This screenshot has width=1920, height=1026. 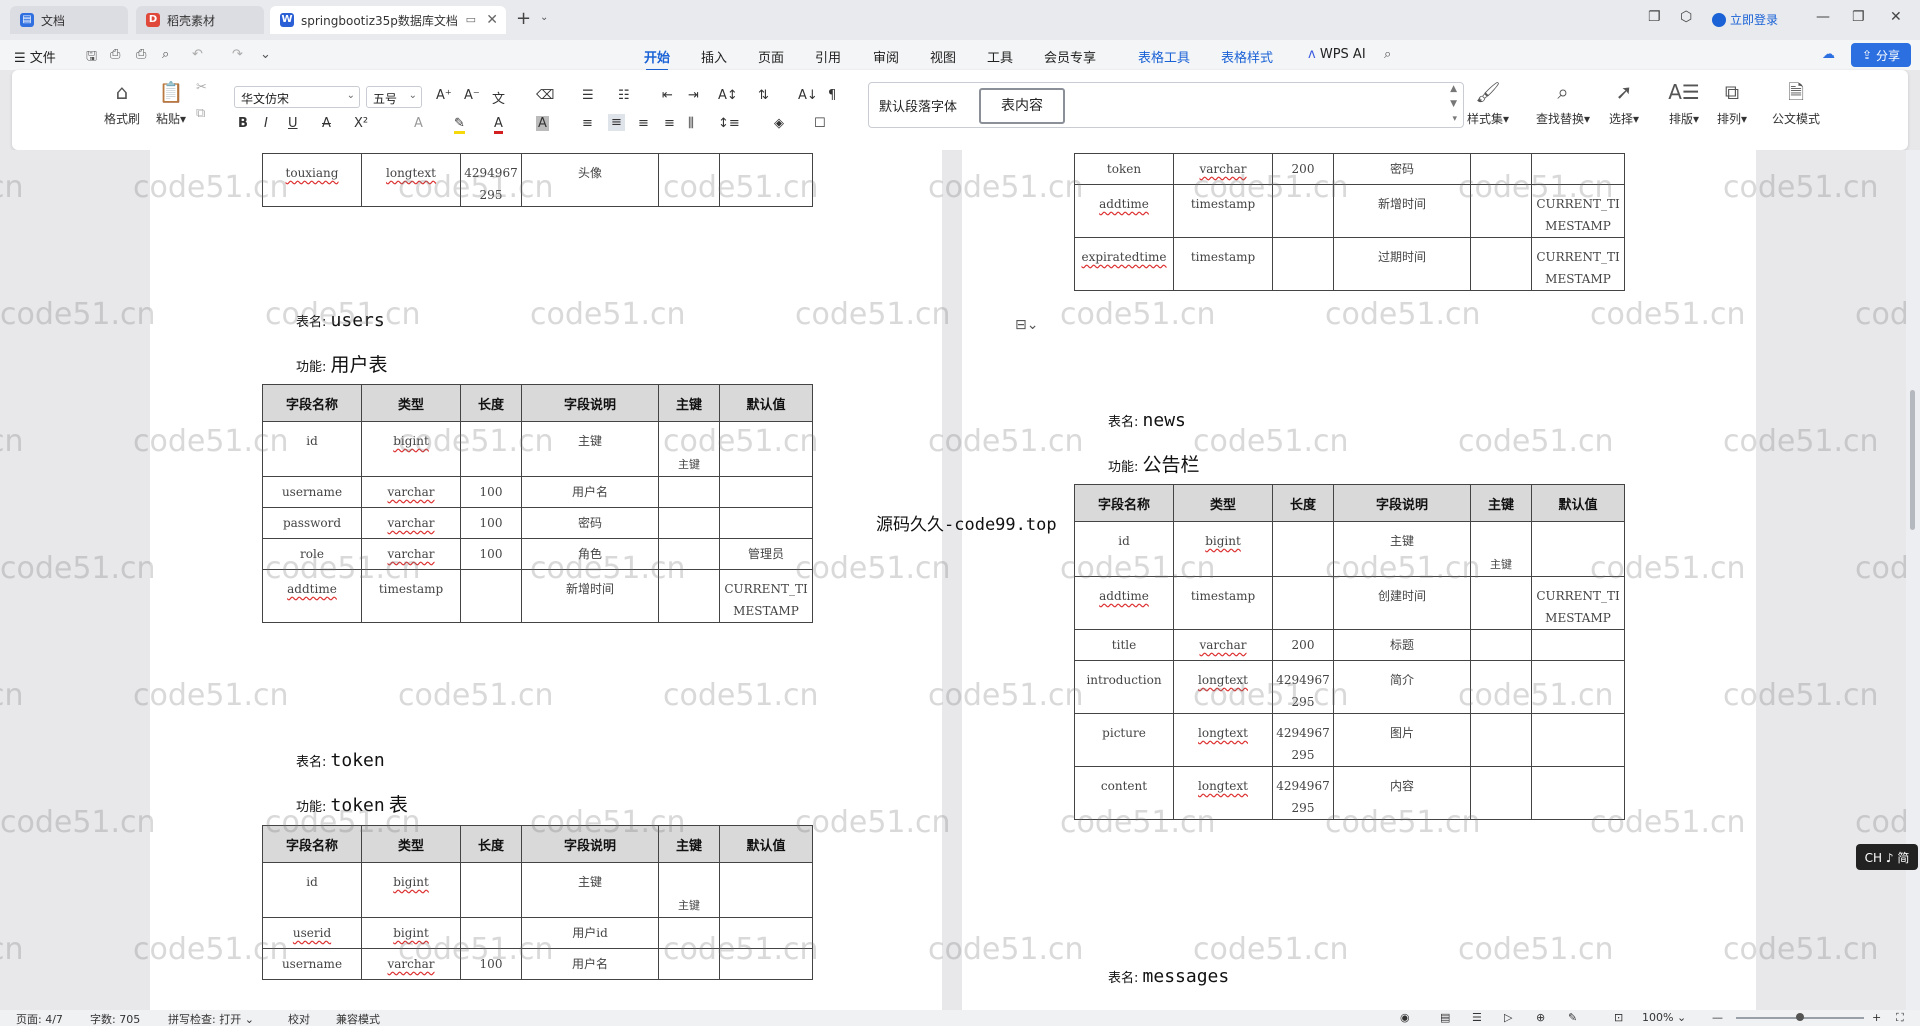 I want to click on align-center-icon: ≡, so click(x=616, y=122).